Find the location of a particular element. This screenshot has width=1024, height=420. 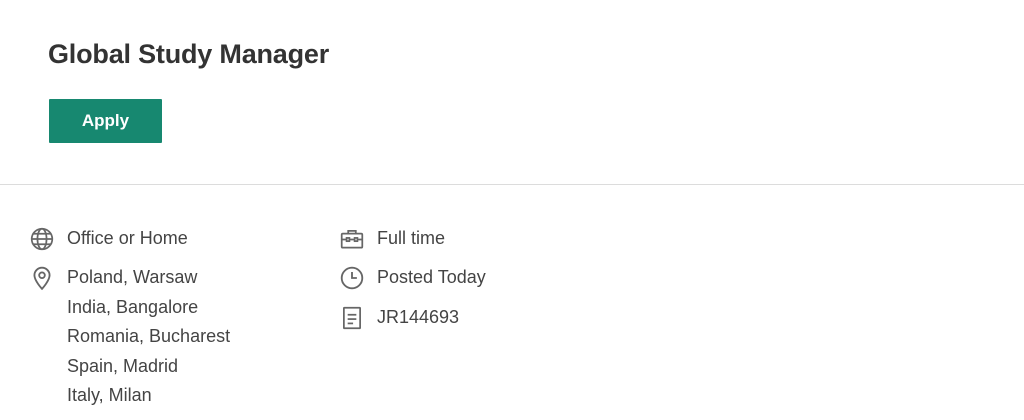

location-item: Romania, Bucharest is located at coordinates (149, 336).